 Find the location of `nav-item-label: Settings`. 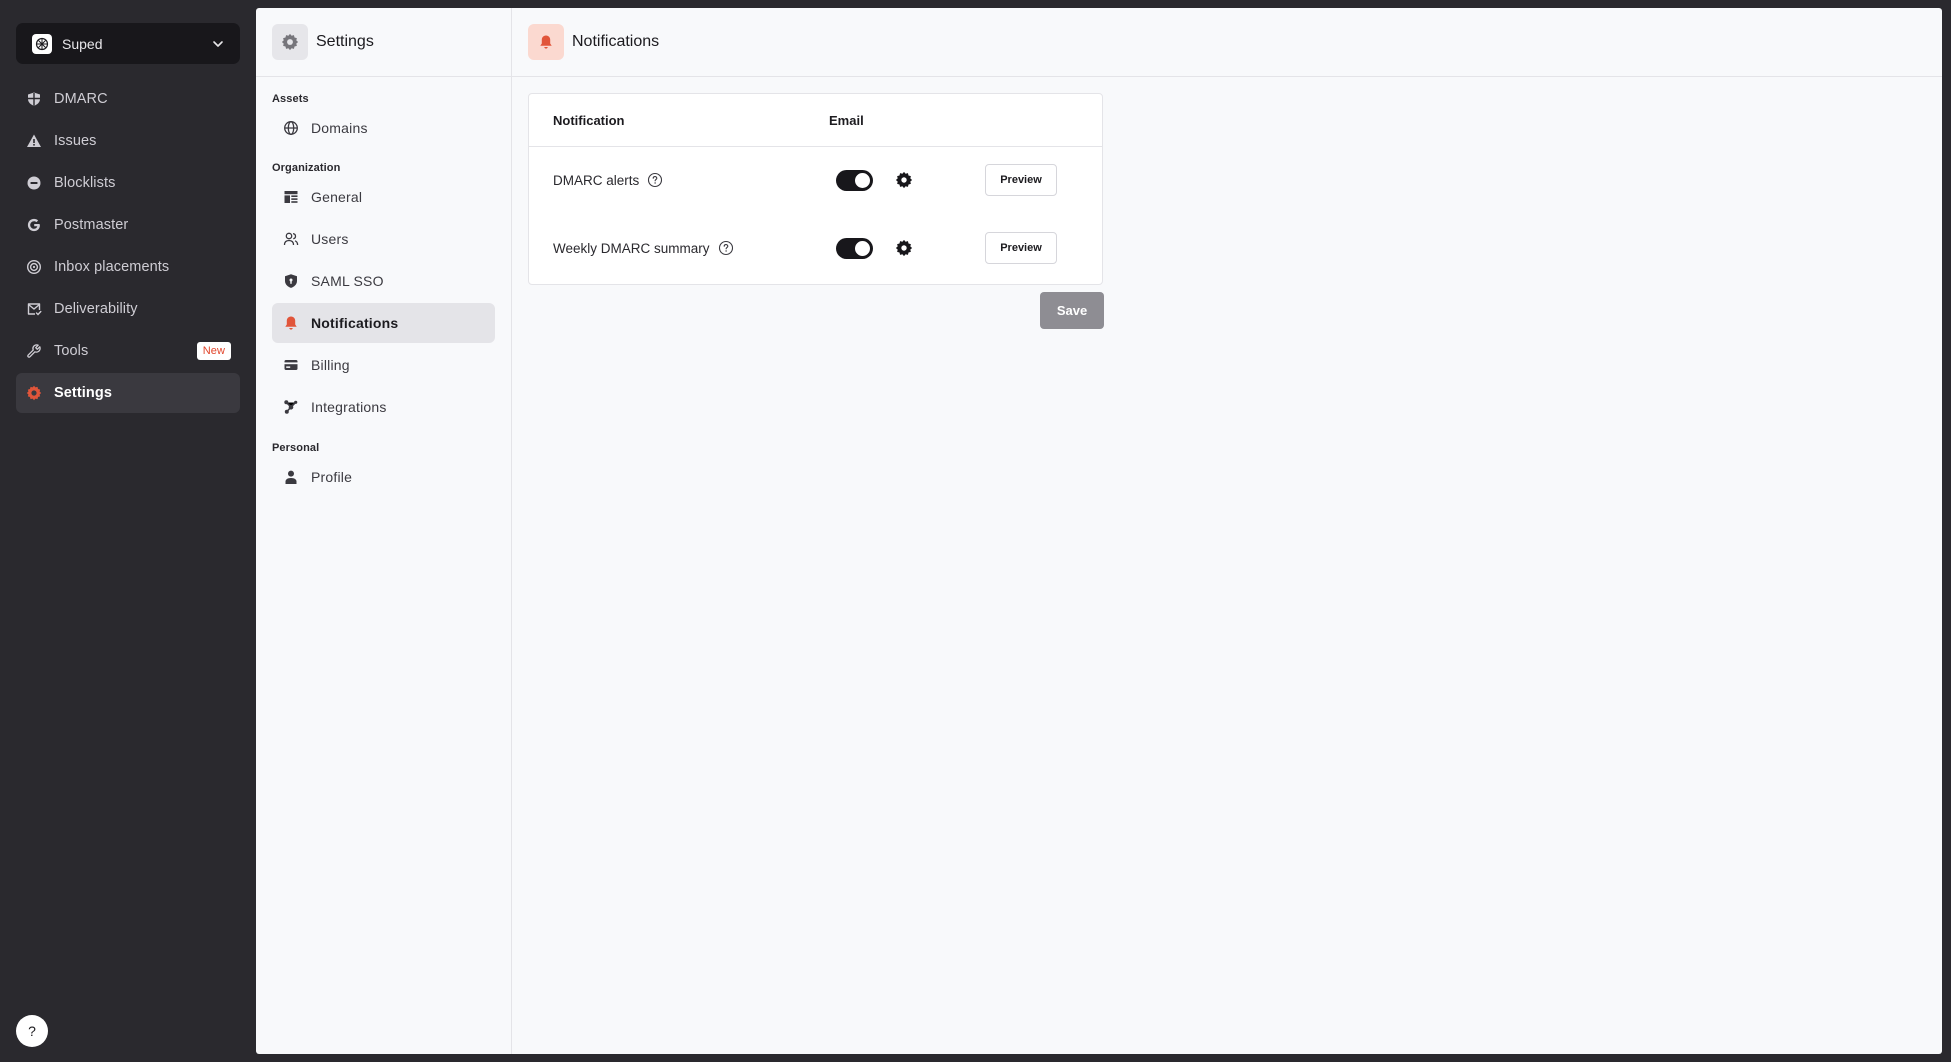

nav-item-label: Settings is located at coordinates (83, 393).